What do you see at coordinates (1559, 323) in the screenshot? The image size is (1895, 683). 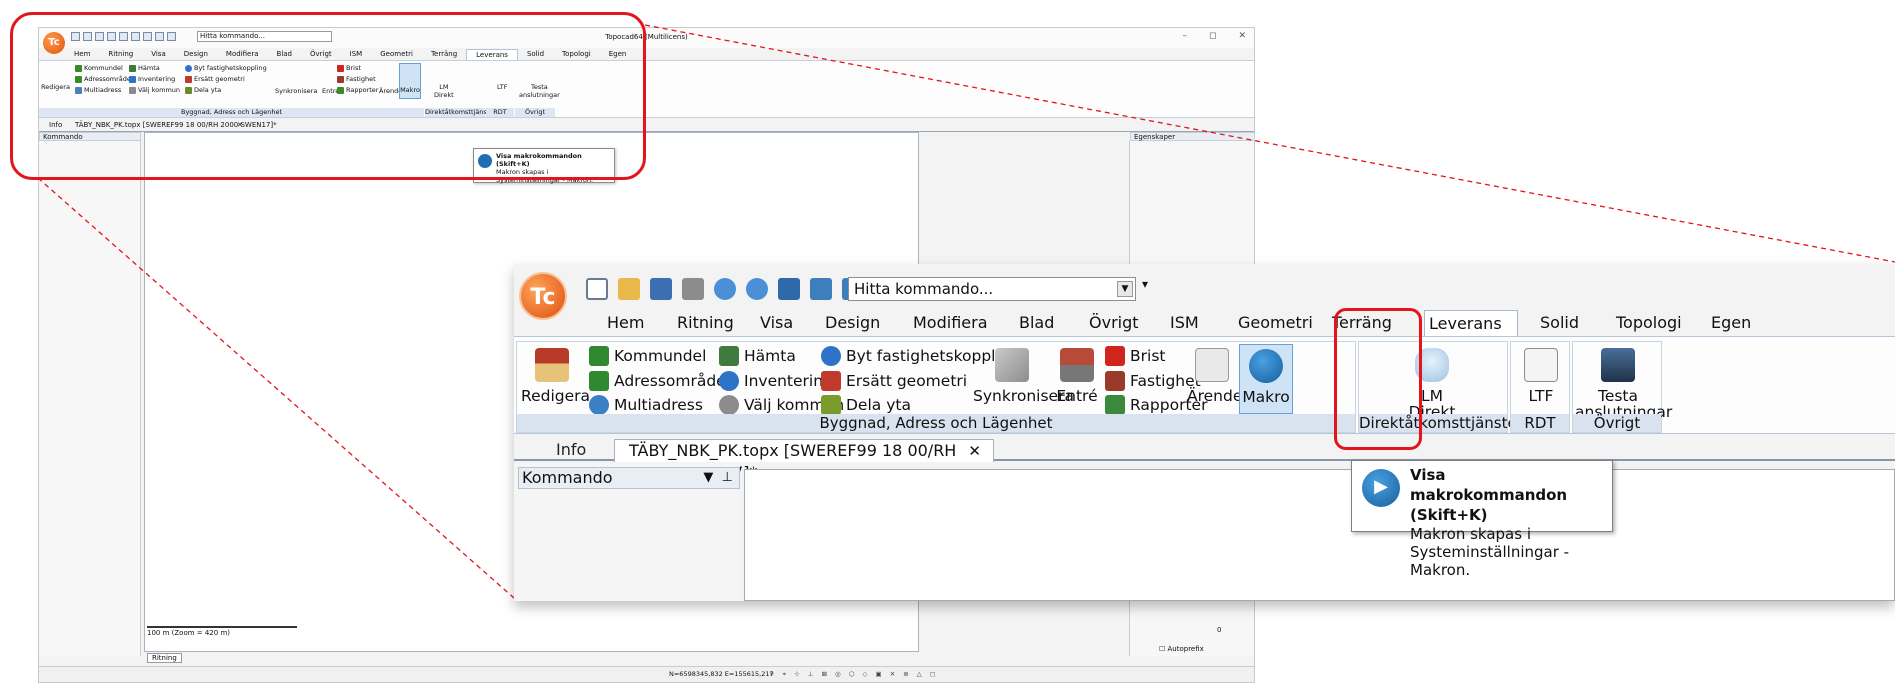 I see `tab-solid: Solid` at bounding box center [1559, 323].